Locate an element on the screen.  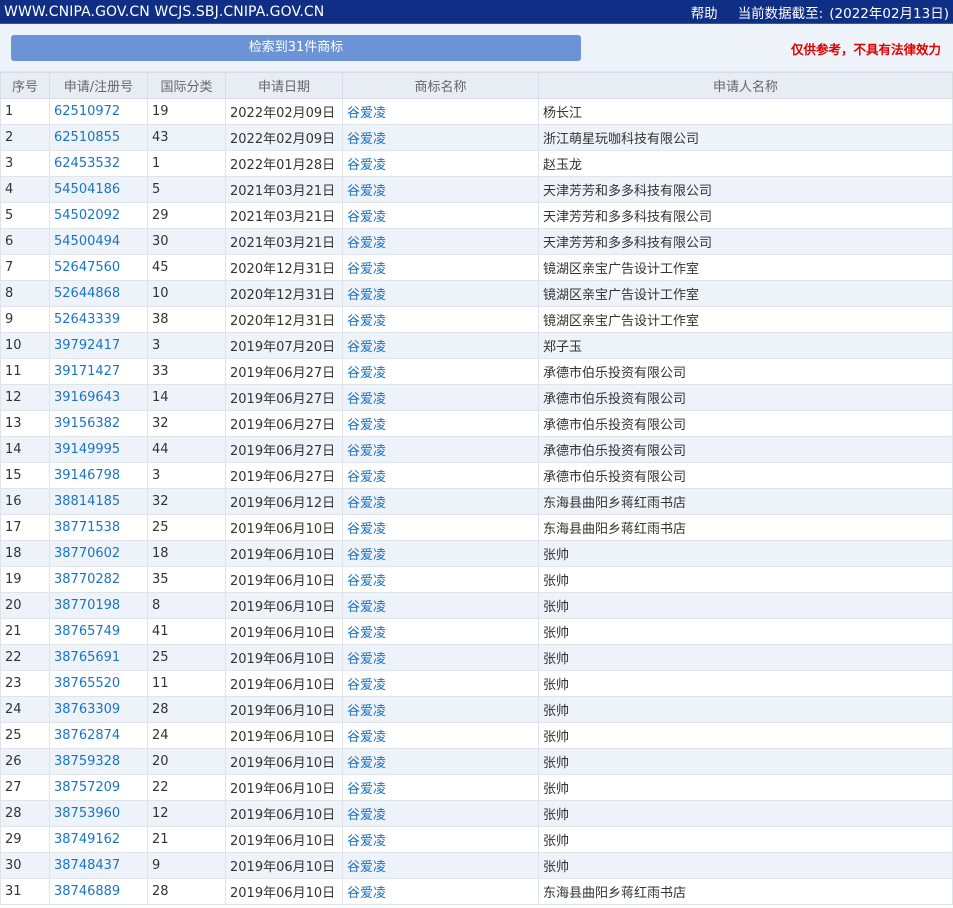
table-row: 17 38771538 25 2019年06月10日 谷爱凌 东海县曲阳乡蒋红雨书店 is located at coordinates (476, 527).